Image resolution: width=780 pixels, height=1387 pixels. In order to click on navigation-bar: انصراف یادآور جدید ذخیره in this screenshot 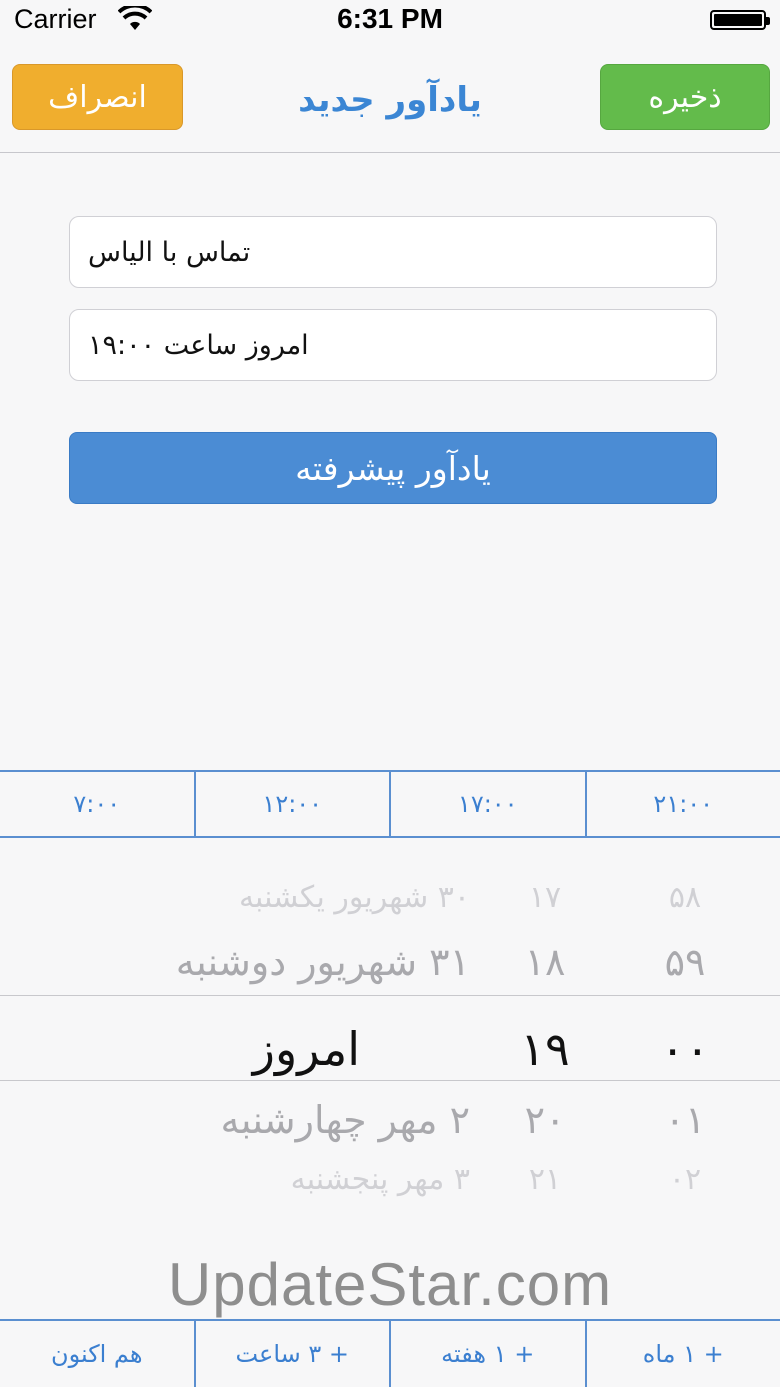, I will do `click(390, 97)`.